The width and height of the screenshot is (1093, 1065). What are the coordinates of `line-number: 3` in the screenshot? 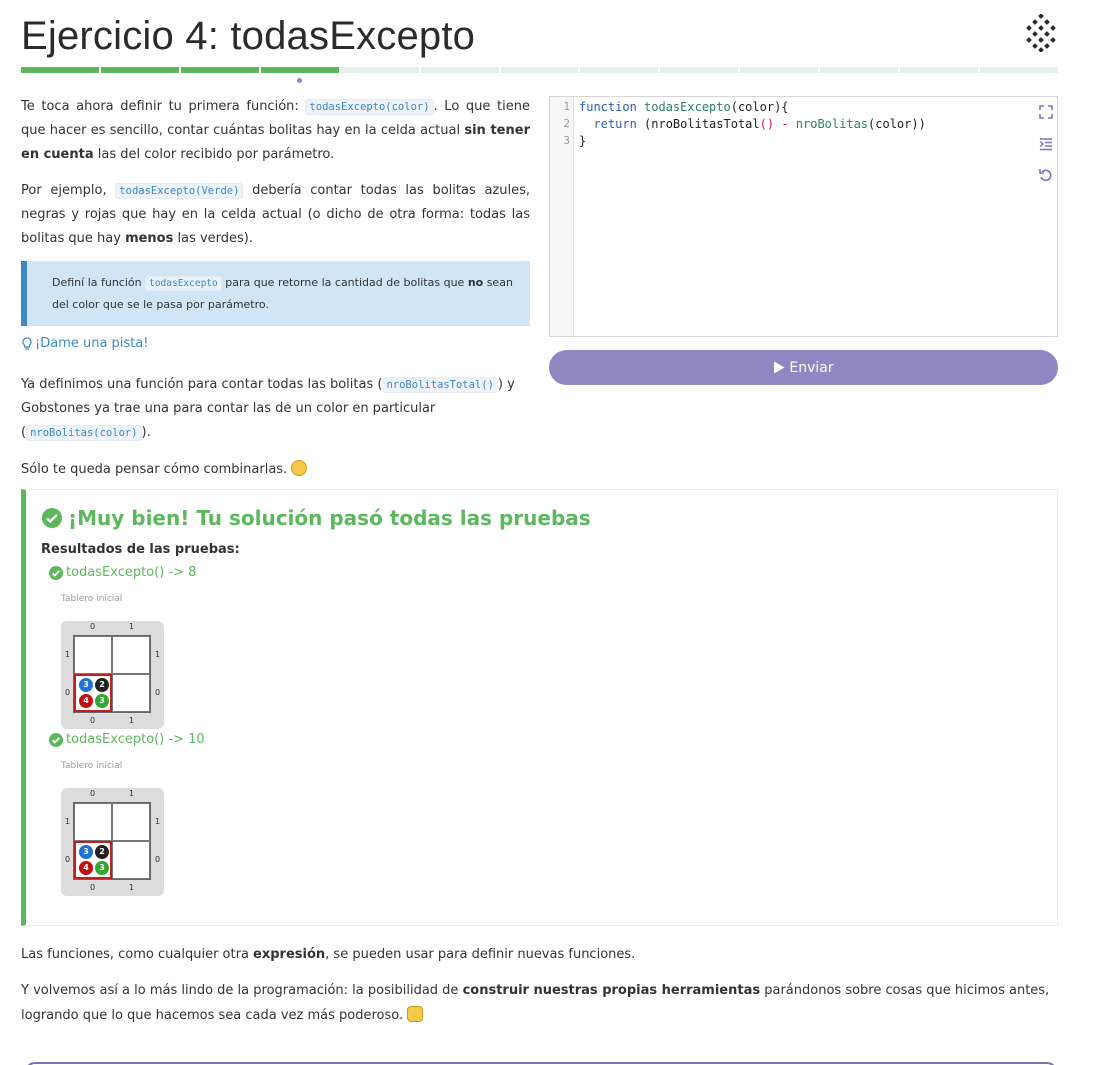 It's located at (566, 140).